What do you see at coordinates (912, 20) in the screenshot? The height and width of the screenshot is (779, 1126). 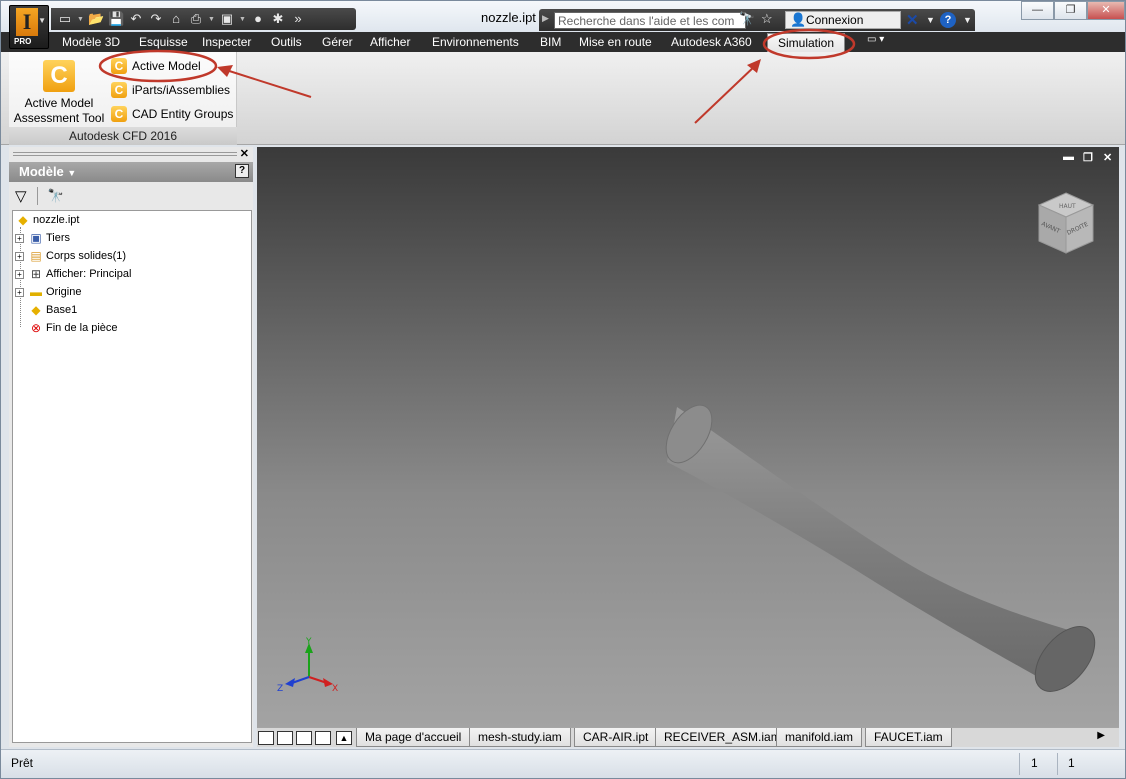 I see `exchange-apps-icon: ✕` at bounding box center [912, 20].